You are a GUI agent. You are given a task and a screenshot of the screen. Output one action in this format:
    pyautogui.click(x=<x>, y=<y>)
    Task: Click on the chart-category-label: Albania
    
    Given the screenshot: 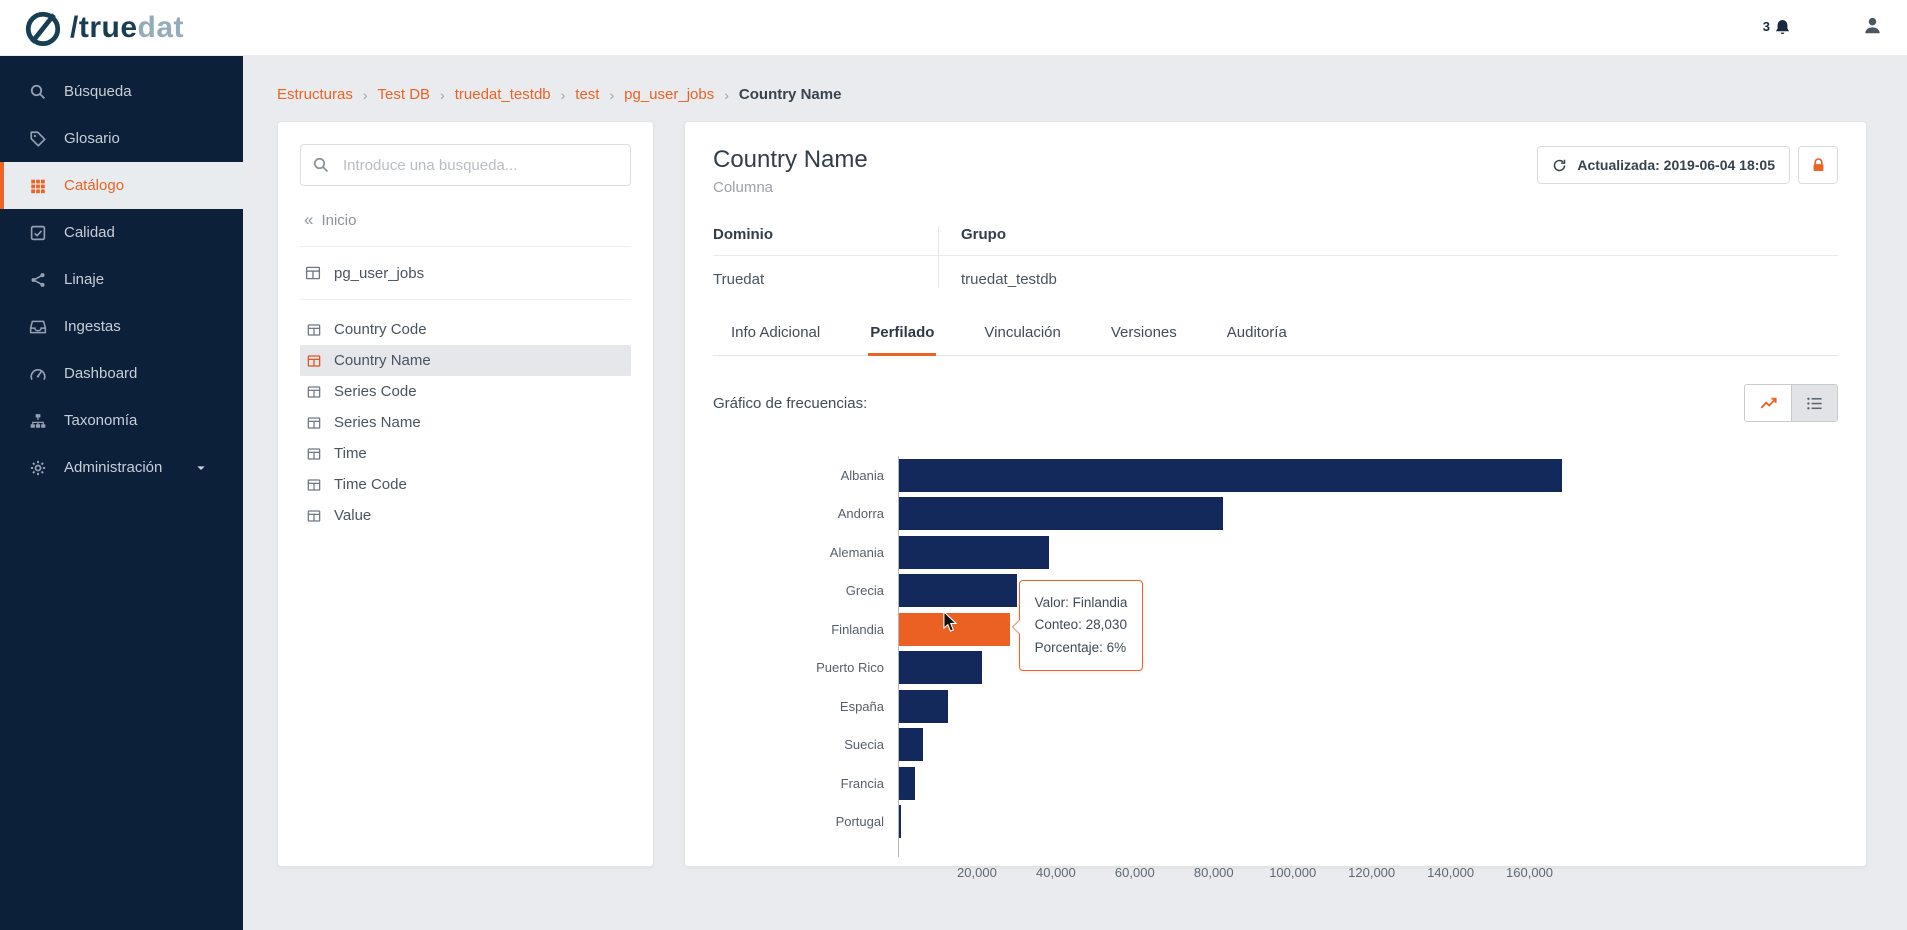 What is the action you would take?
    pyautogui.click(x=862, y=475)
    